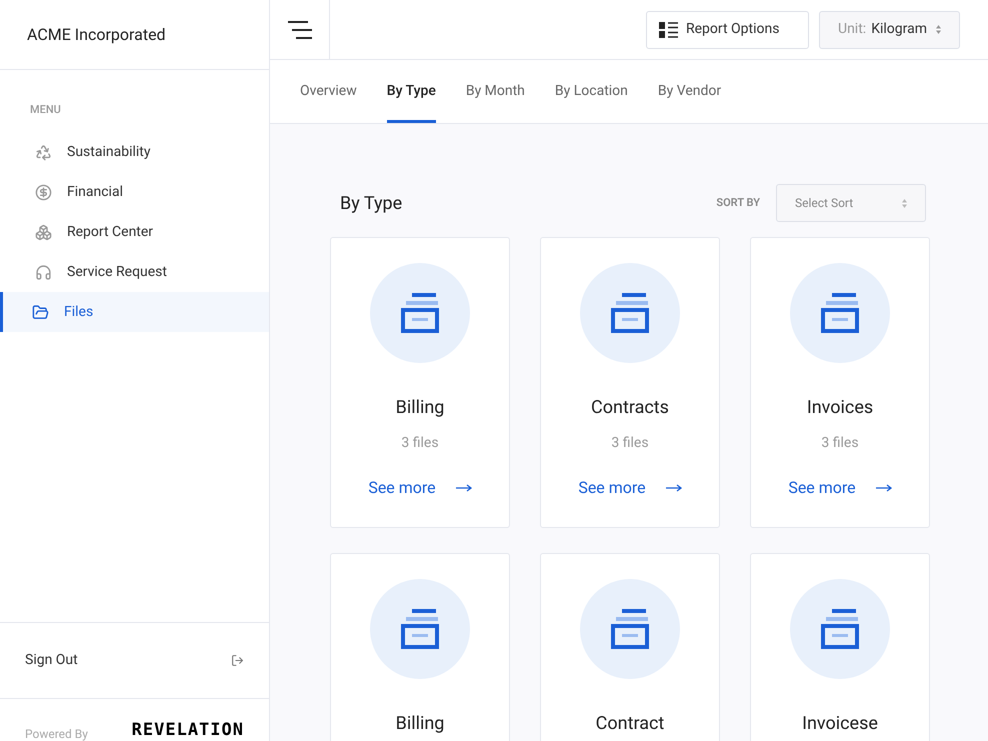  I want to click on card-title: Invoices, so click(840, 408).